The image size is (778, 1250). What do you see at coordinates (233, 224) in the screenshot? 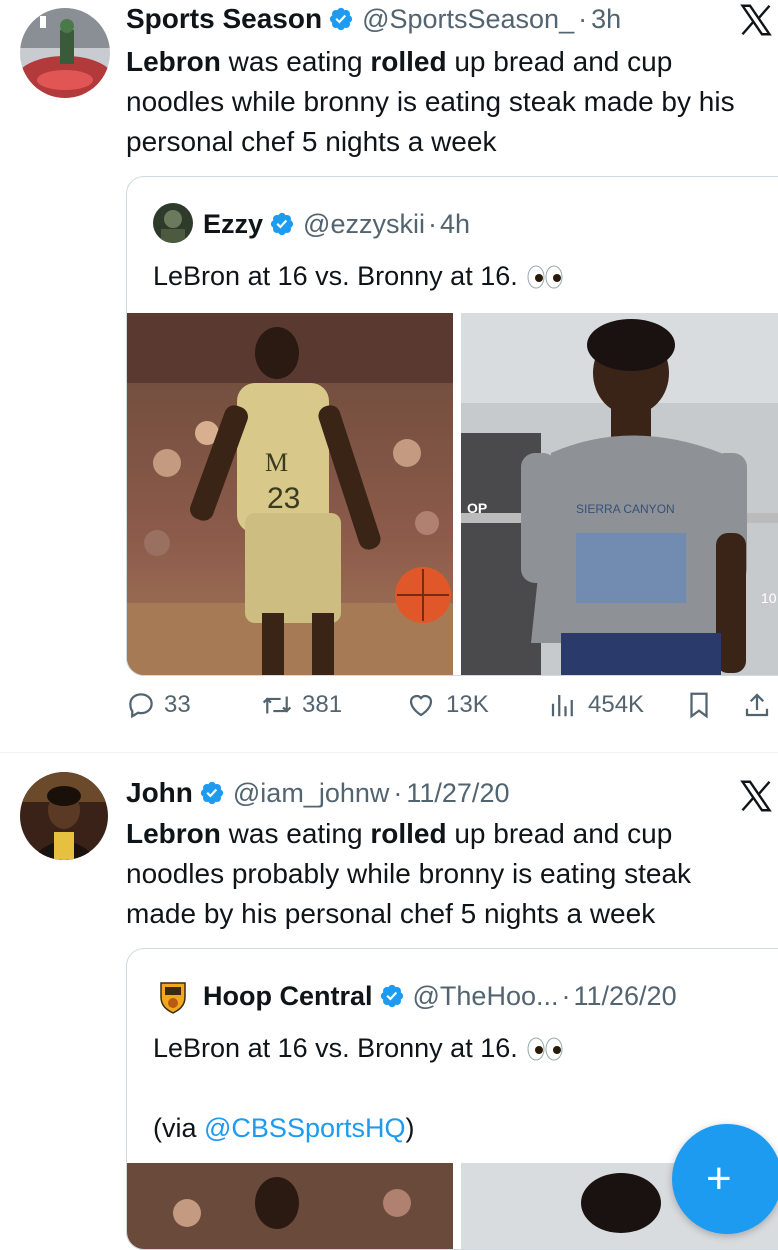
I see `quoted-display-name: Ezzy` at bounding box center [233, 224].